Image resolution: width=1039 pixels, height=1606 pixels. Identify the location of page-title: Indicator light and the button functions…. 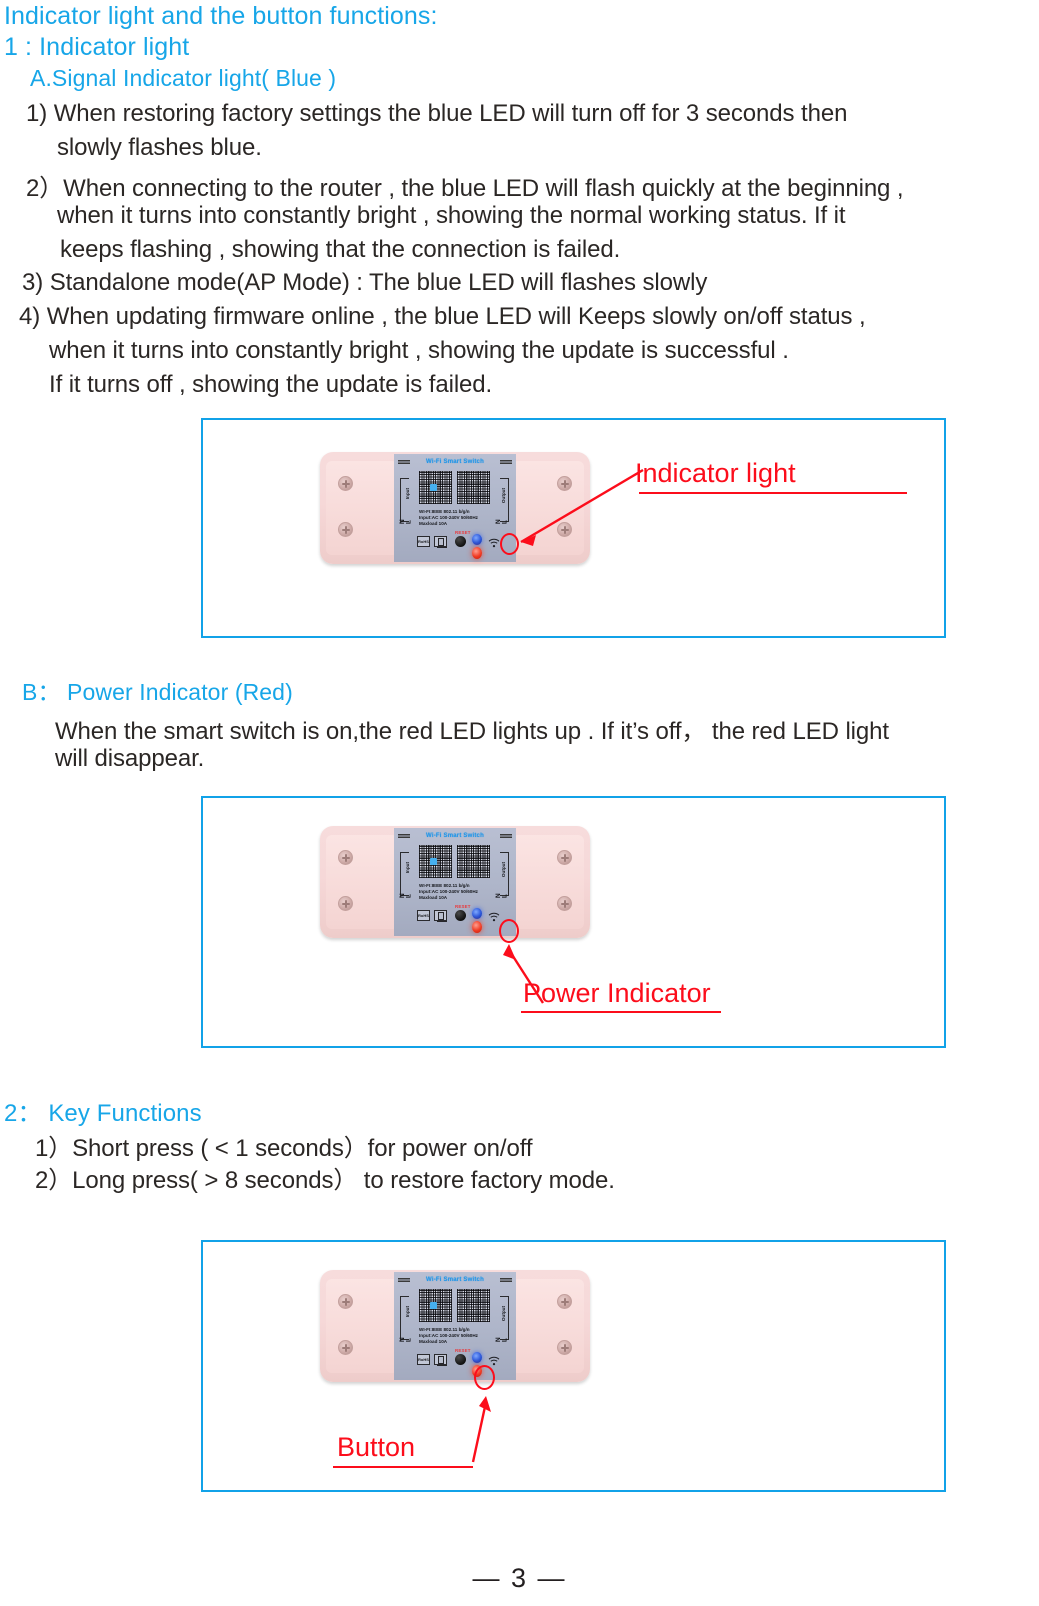
(221, 16).